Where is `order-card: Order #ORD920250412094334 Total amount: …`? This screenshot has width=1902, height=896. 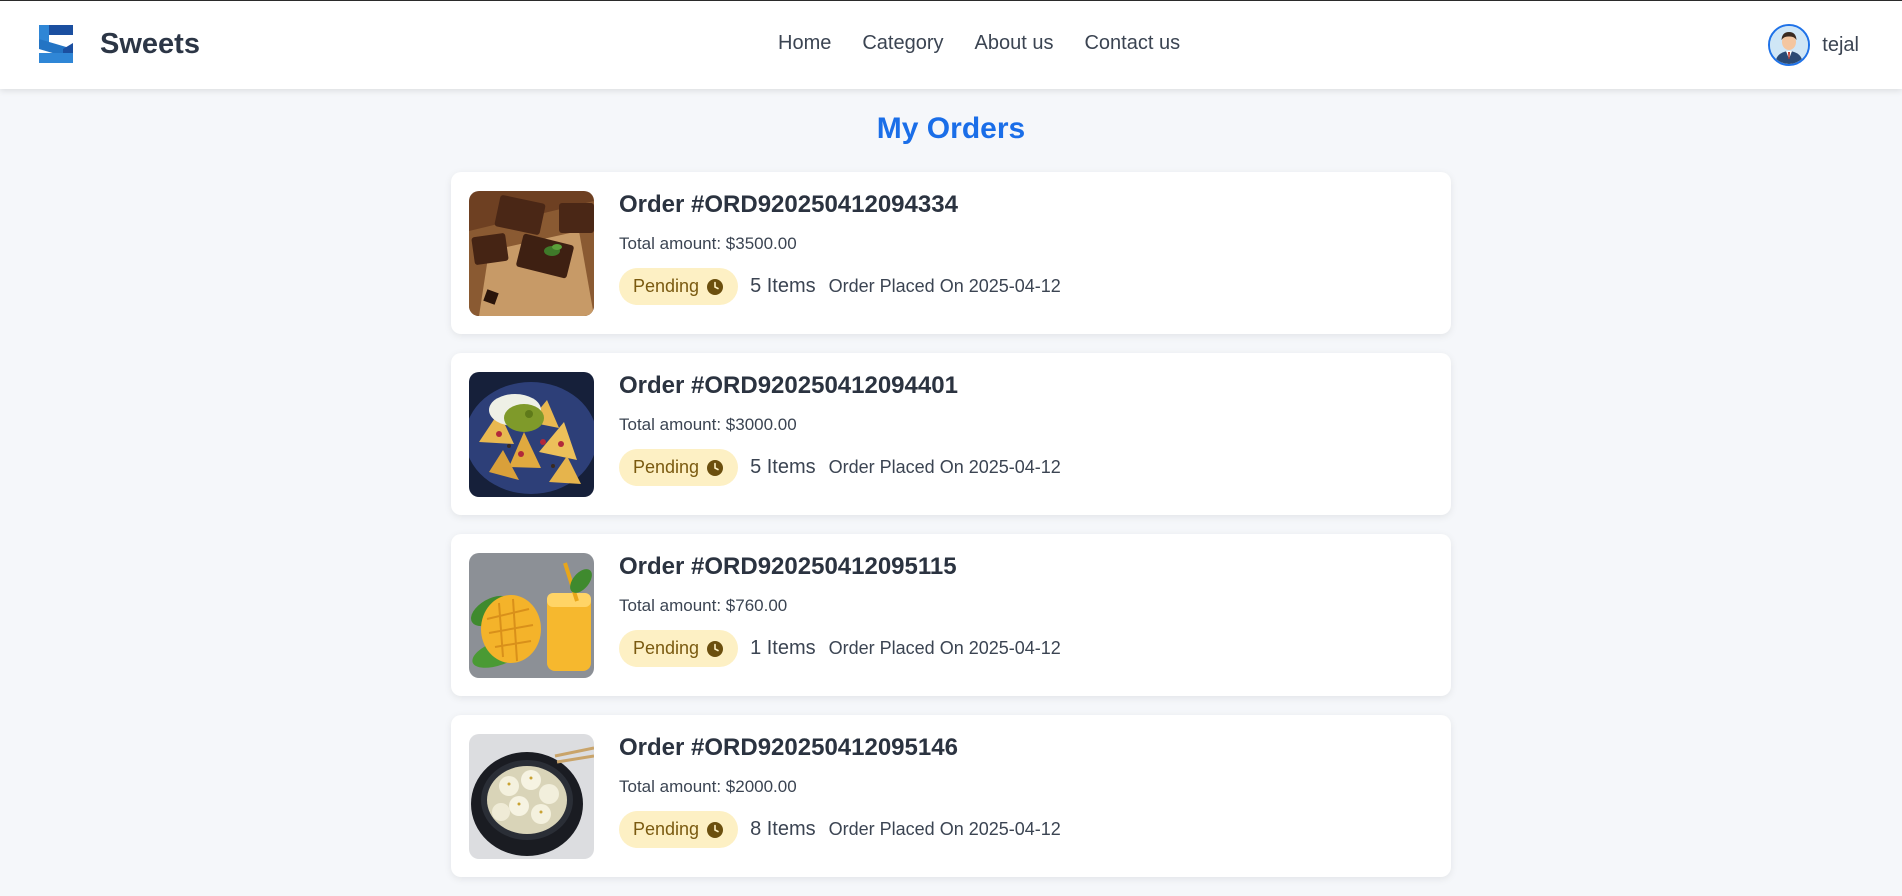
order-card: Order #ORD920250412094334 Total amount: … is located at coordinates (951, 253).